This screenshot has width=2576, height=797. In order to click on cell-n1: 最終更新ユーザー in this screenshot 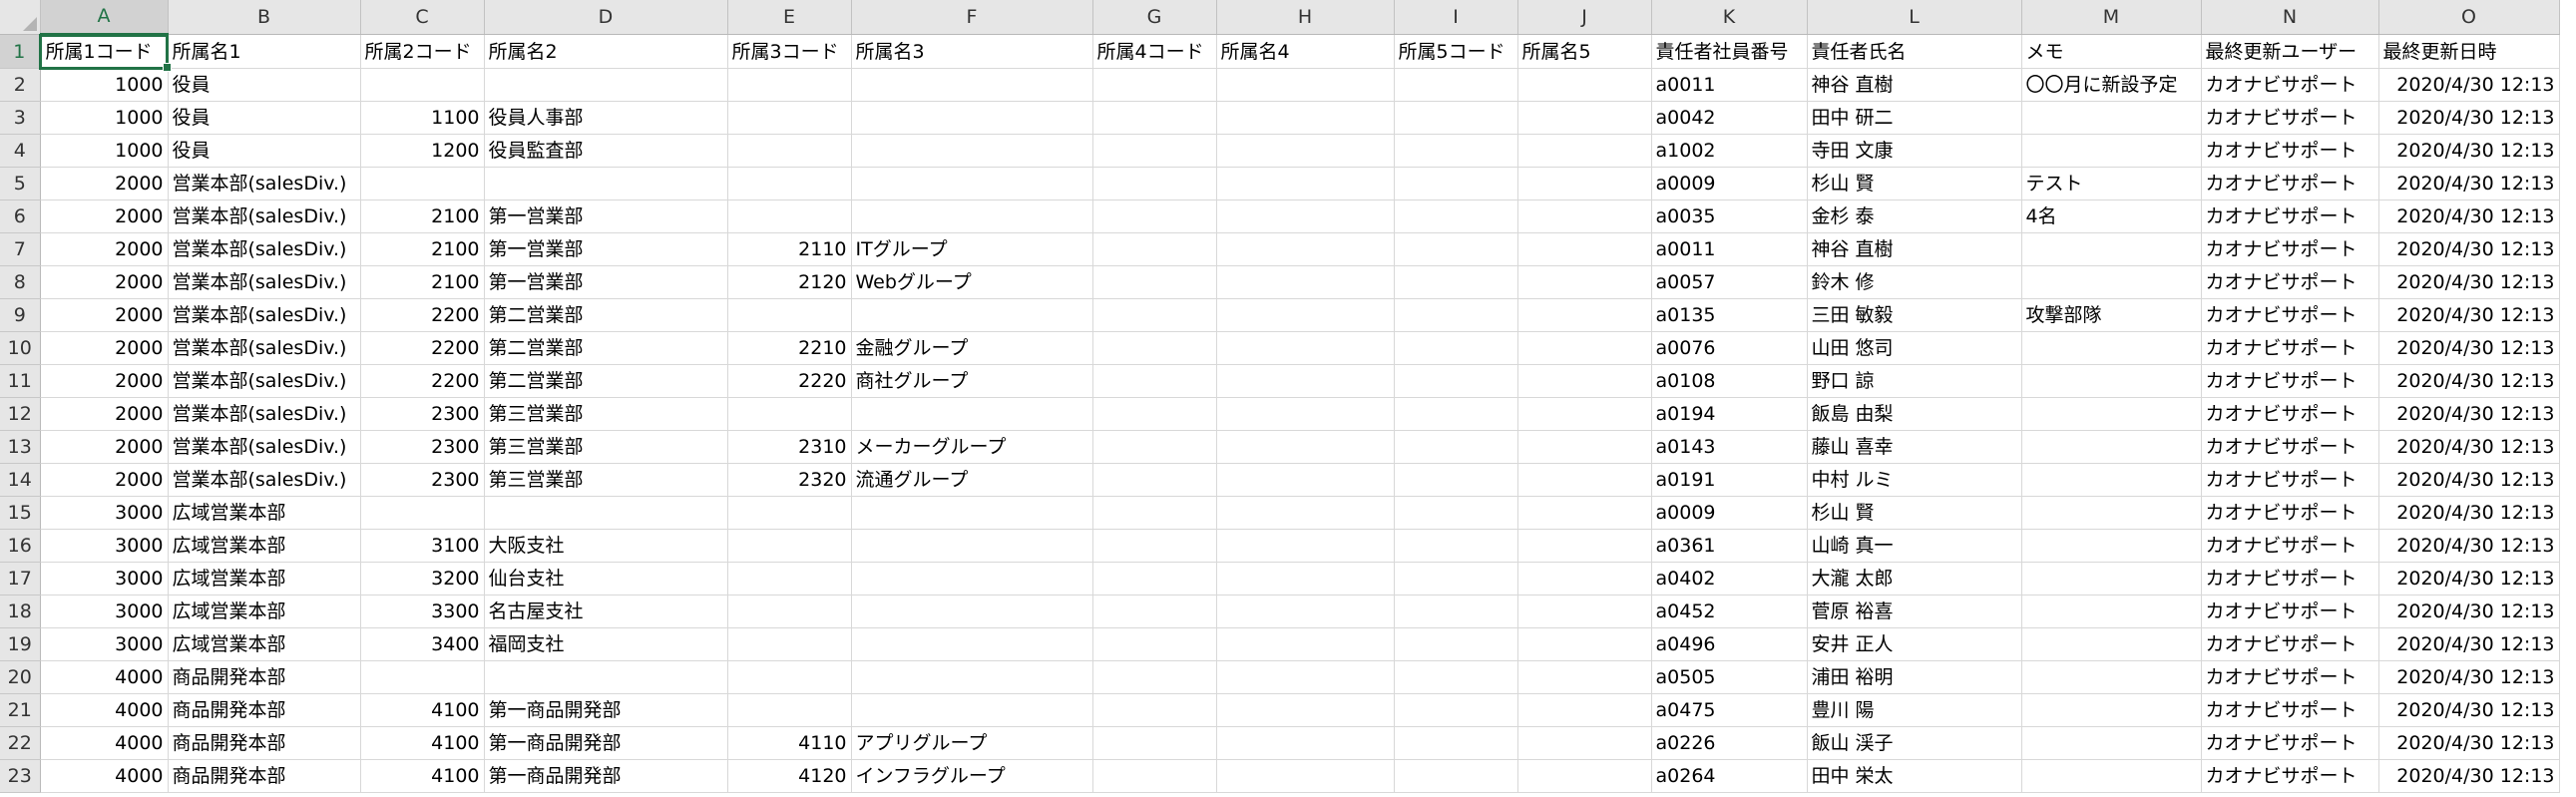, I will do `click(2290, 51)`.